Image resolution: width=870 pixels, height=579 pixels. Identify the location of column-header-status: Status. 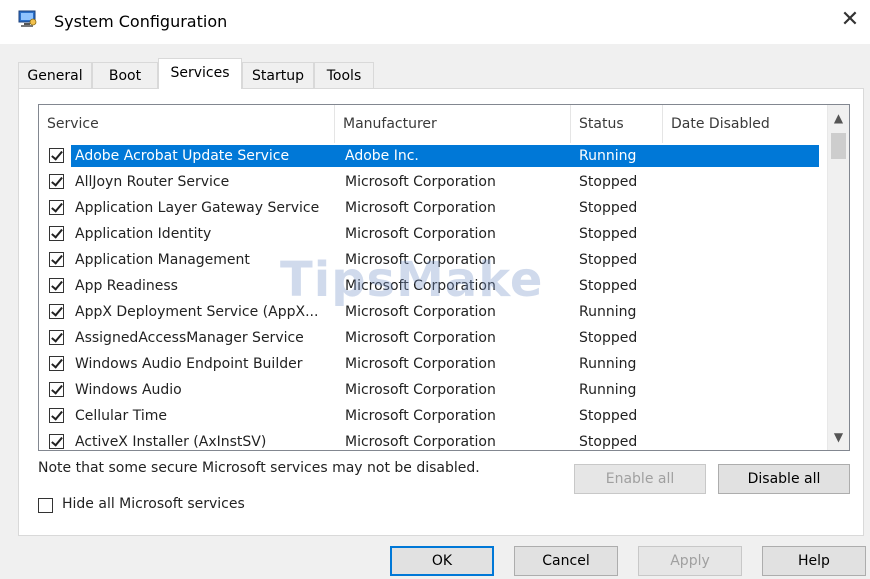
(617, 124).